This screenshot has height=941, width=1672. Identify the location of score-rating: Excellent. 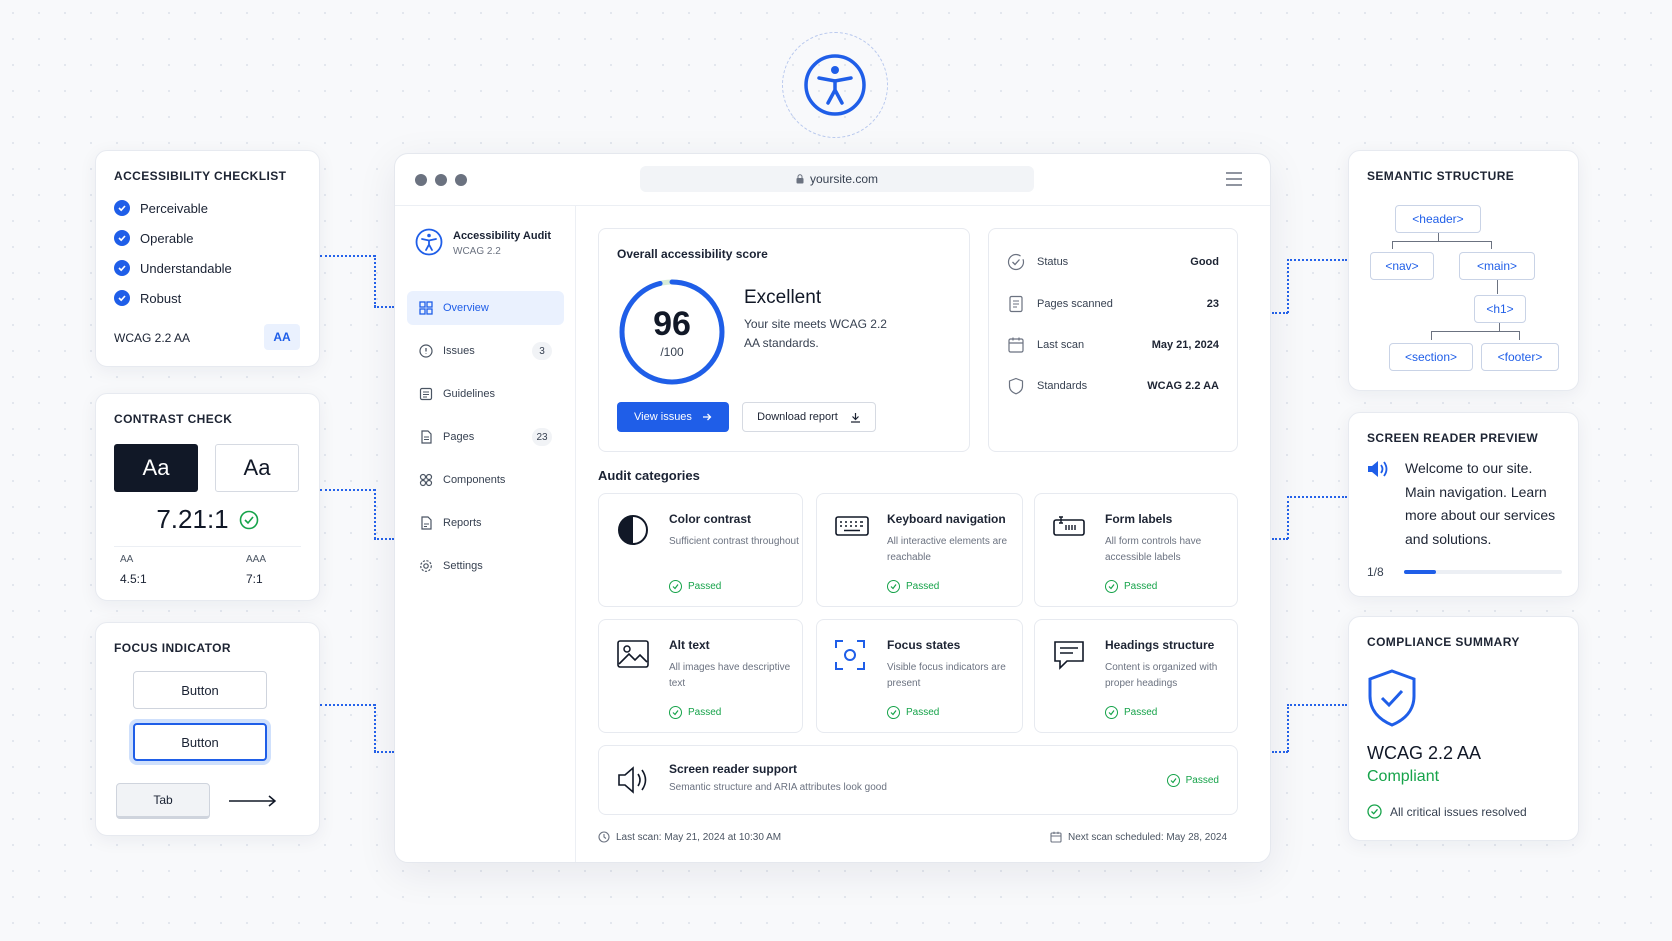
(783, 297).